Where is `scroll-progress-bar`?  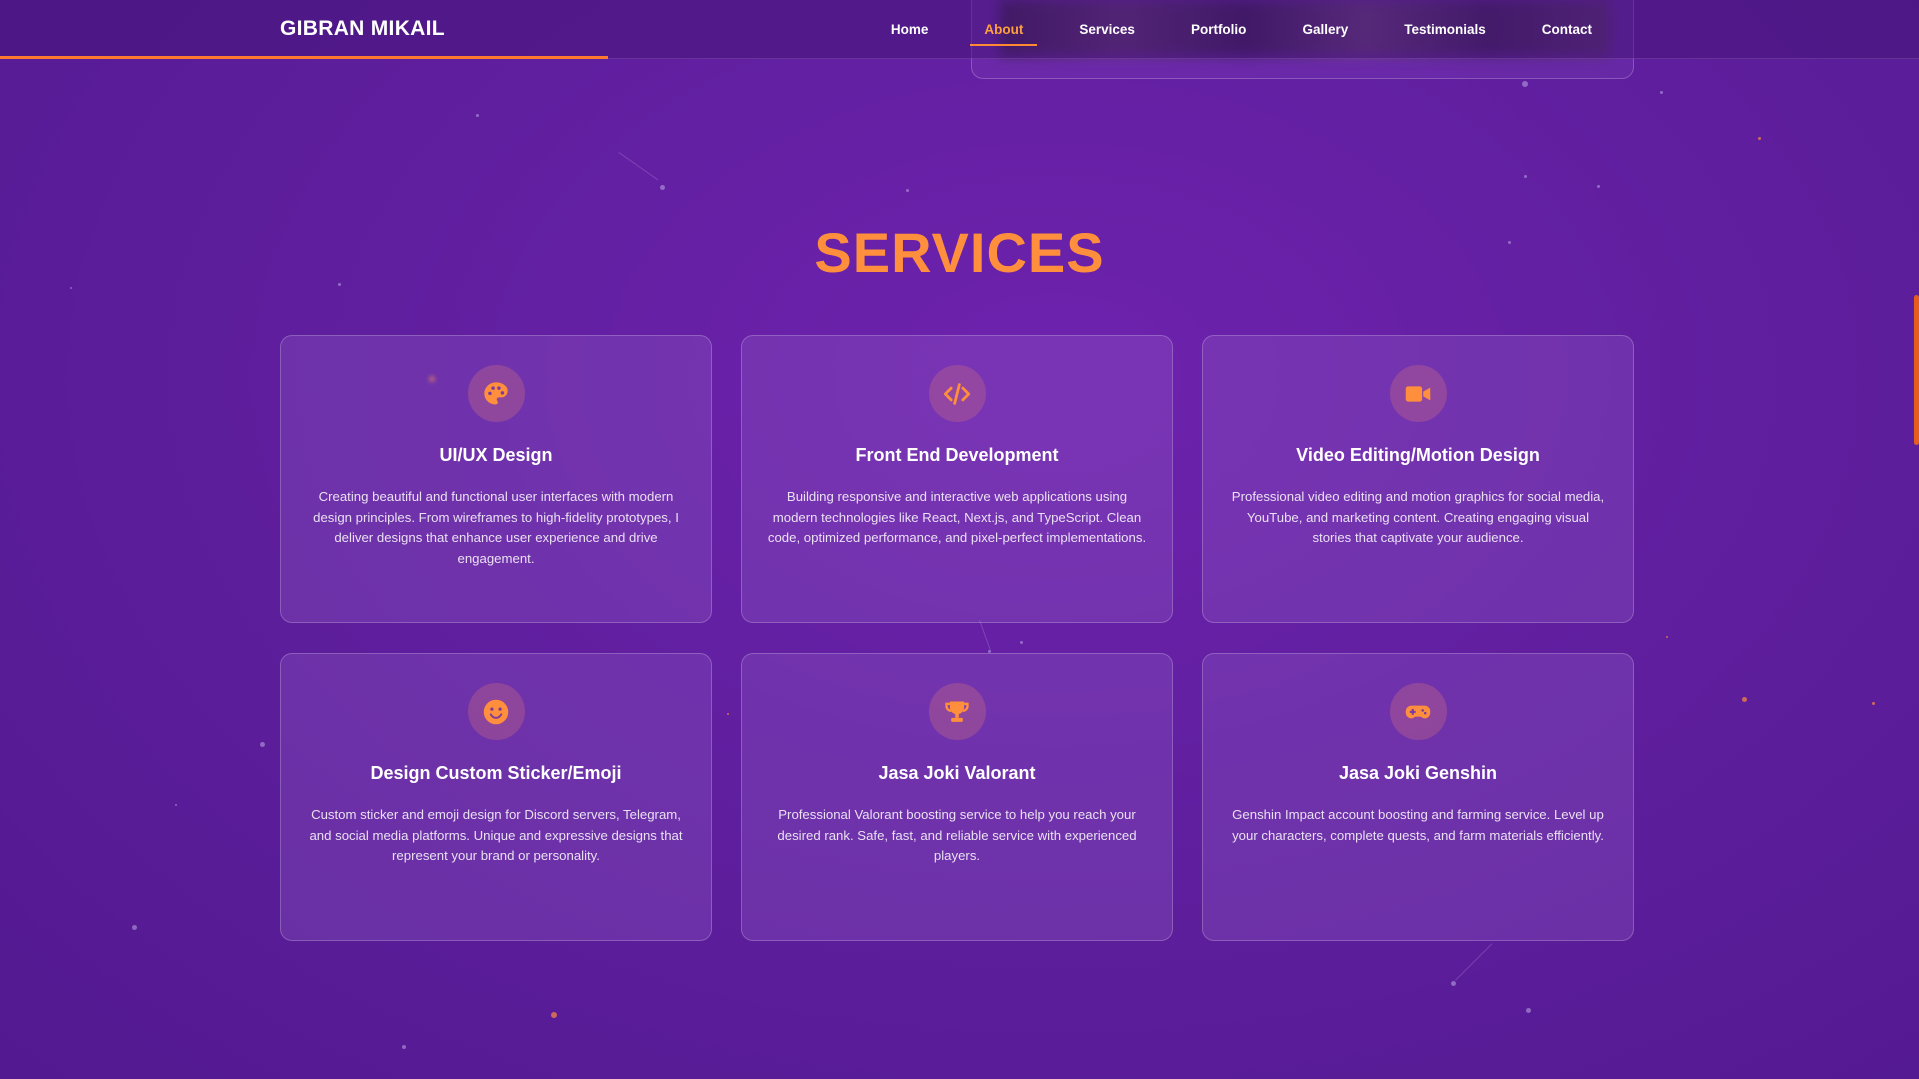
scroll-progress-bar is located at coordinates (304, 57).